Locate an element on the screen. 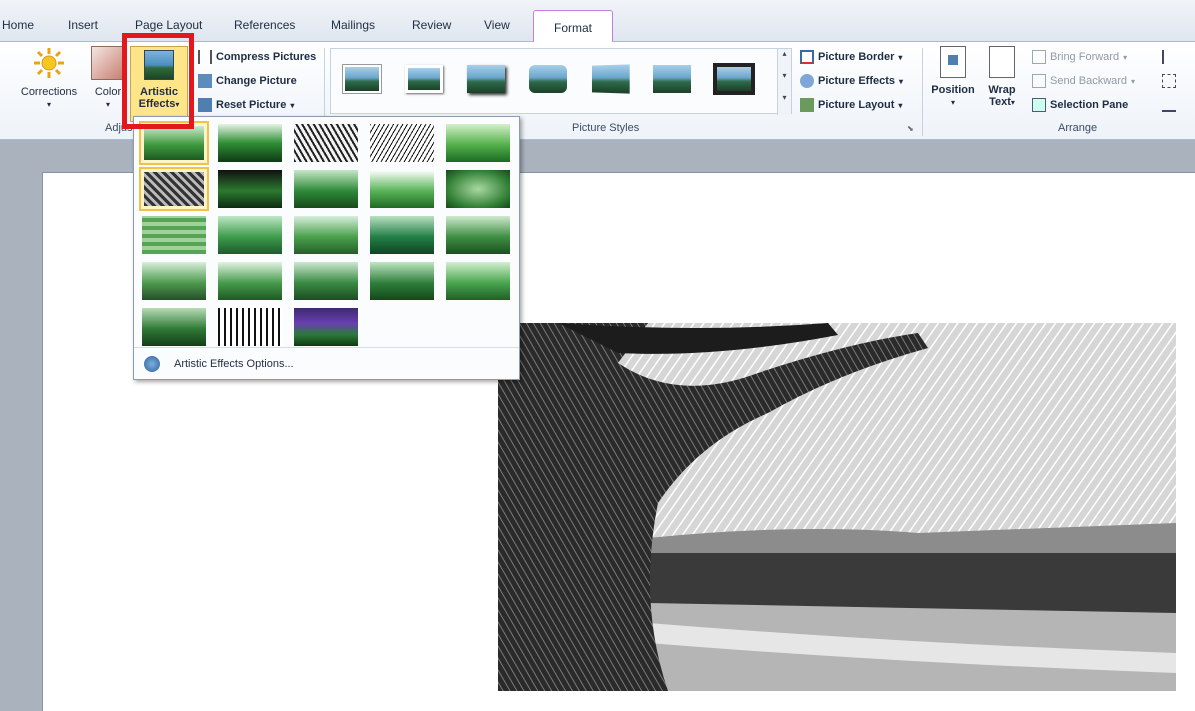  change-picture-icon is located at coordinates (205, 81).